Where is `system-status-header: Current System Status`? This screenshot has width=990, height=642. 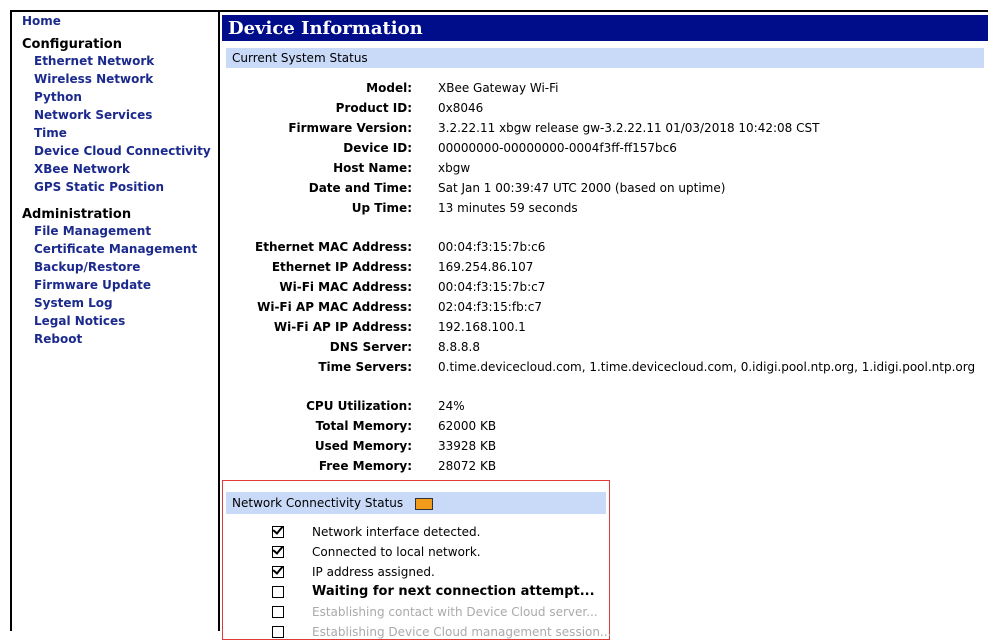
system-status-header: Current System Status is located at coordinates (605, 58).